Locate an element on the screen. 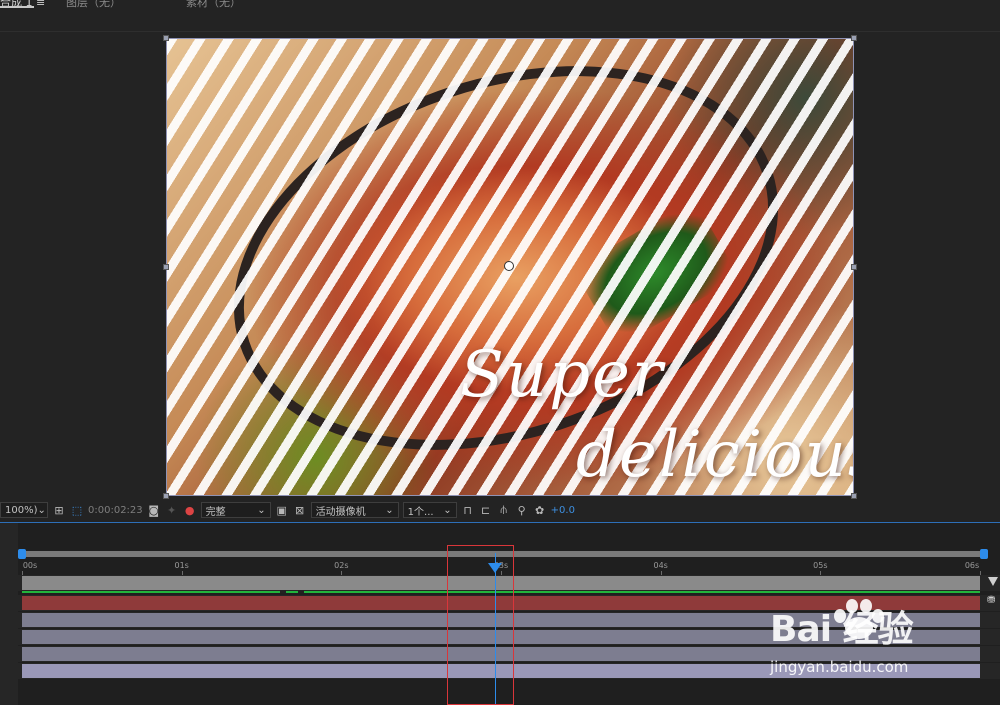 The image size is (1000, 705). panel-tab-strip: 合成 1 ≡ 图层（无） 素材（无） is located at coordinates (500, 11).